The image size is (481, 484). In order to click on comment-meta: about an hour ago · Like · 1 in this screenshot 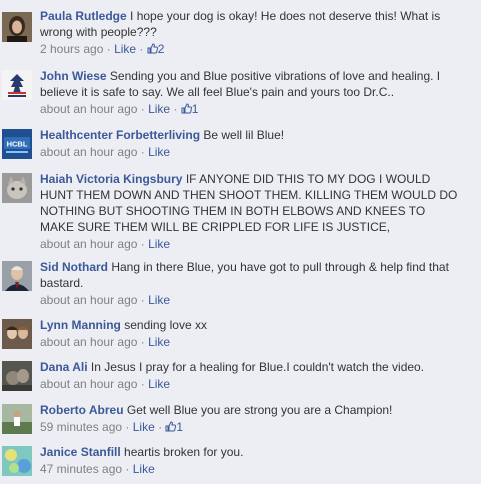, I will do `click(119, 109)`.